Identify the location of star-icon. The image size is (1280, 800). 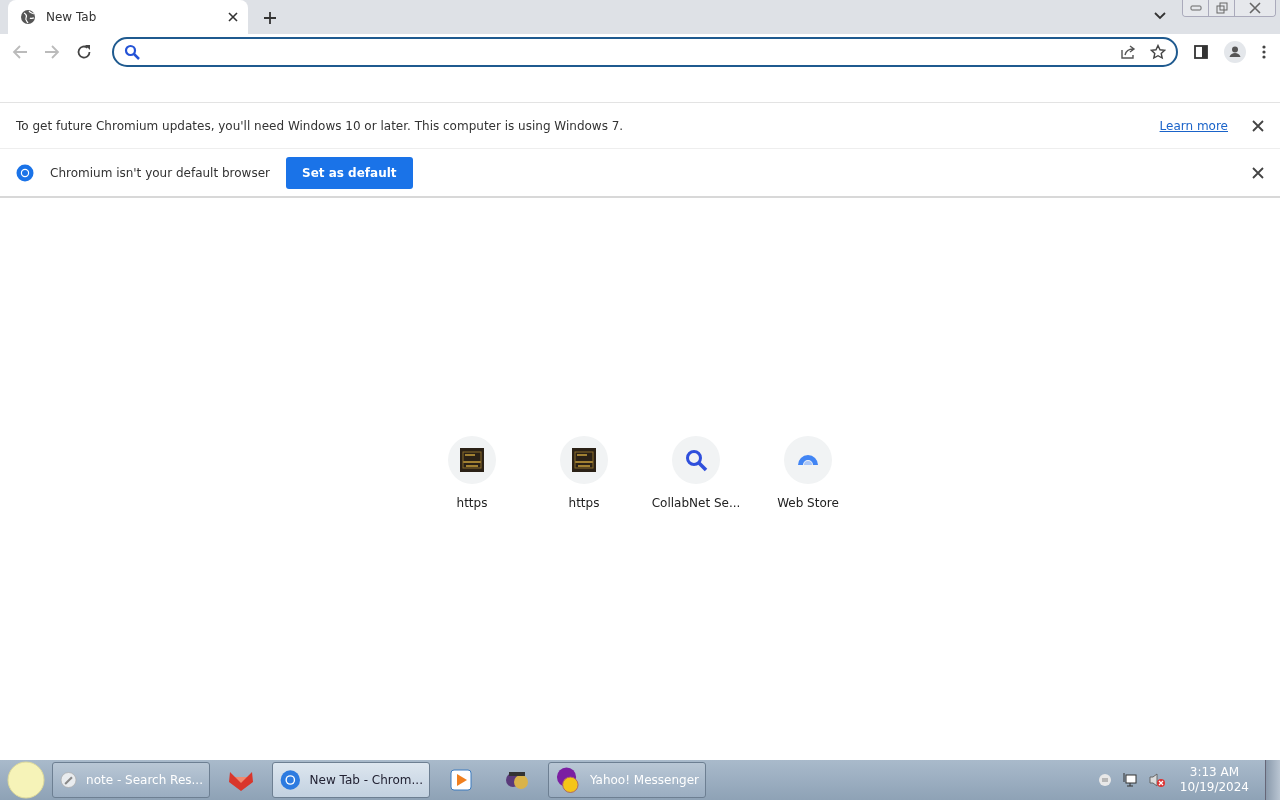
(1158, 52).